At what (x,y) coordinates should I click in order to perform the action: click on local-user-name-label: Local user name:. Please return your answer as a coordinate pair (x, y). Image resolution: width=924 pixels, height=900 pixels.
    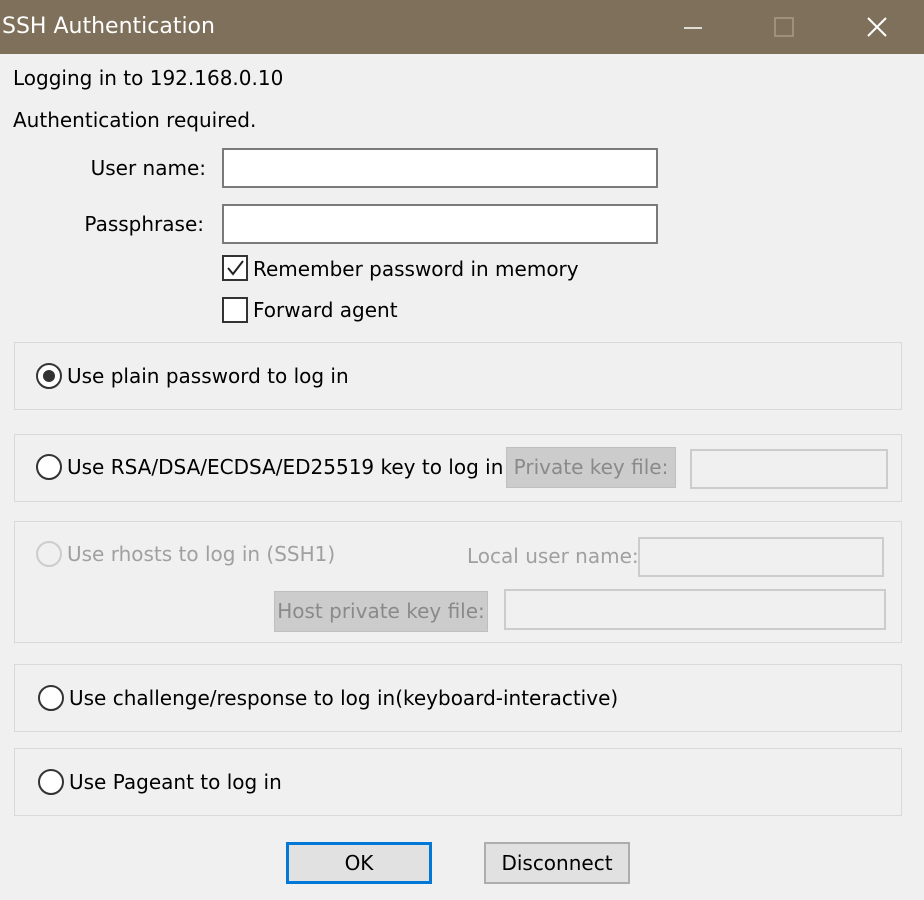
    Looking at the image, I should click on (553, 556).